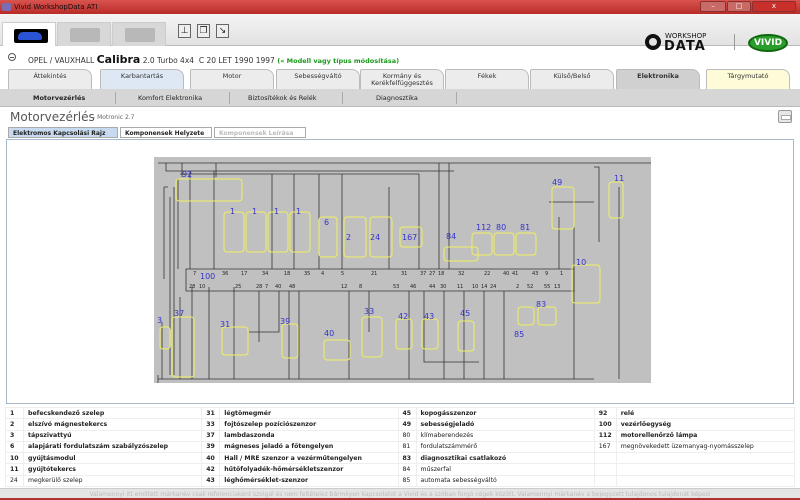 Image resolution: width=800 pixels, height=500 pixels. I want to click on component-label: 84, so click(451, 236).